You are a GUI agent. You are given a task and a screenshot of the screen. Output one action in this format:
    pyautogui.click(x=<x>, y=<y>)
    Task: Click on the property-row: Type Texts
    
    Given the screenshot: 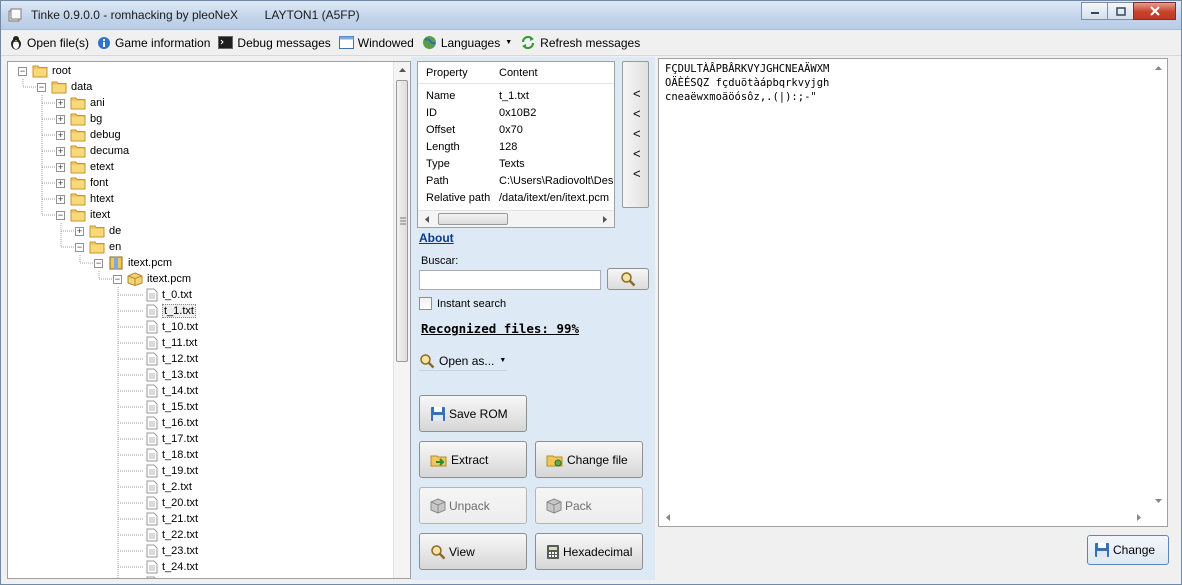 What is the action you would take?
    pyautogui.click(x=516, y=164)
    